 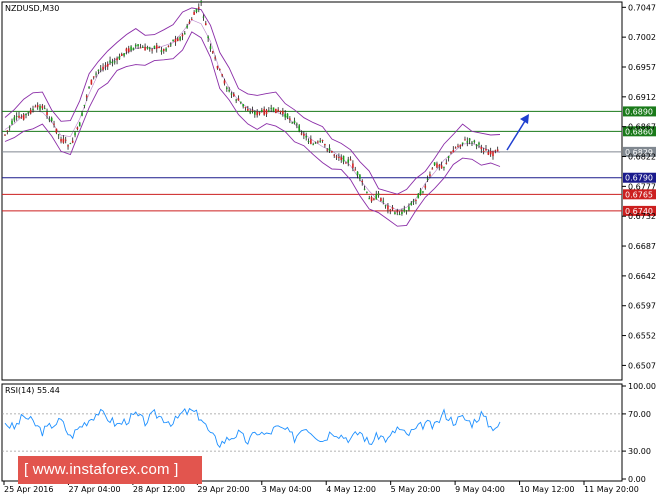 I want to click on price-tick-label: 0.6507, so click(x=642, y=365).